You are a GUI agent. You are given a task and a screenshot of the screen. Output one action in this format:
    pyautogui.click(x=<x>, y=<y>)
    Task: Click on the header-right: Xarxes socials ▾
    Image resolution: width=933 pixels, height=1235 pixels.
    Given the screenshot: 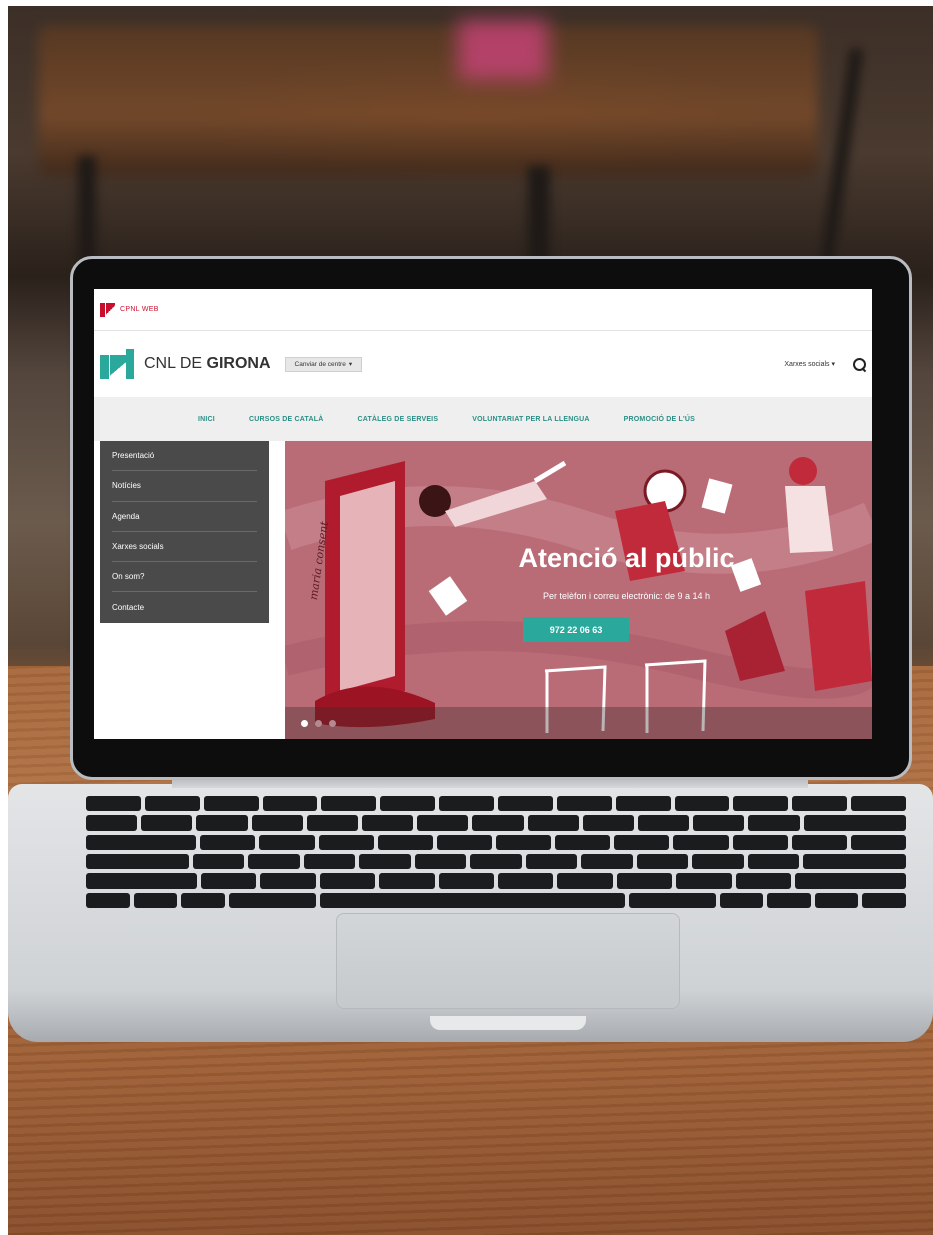 What is the action you would take?
    pyautogui.click(x=825, y=364)
    